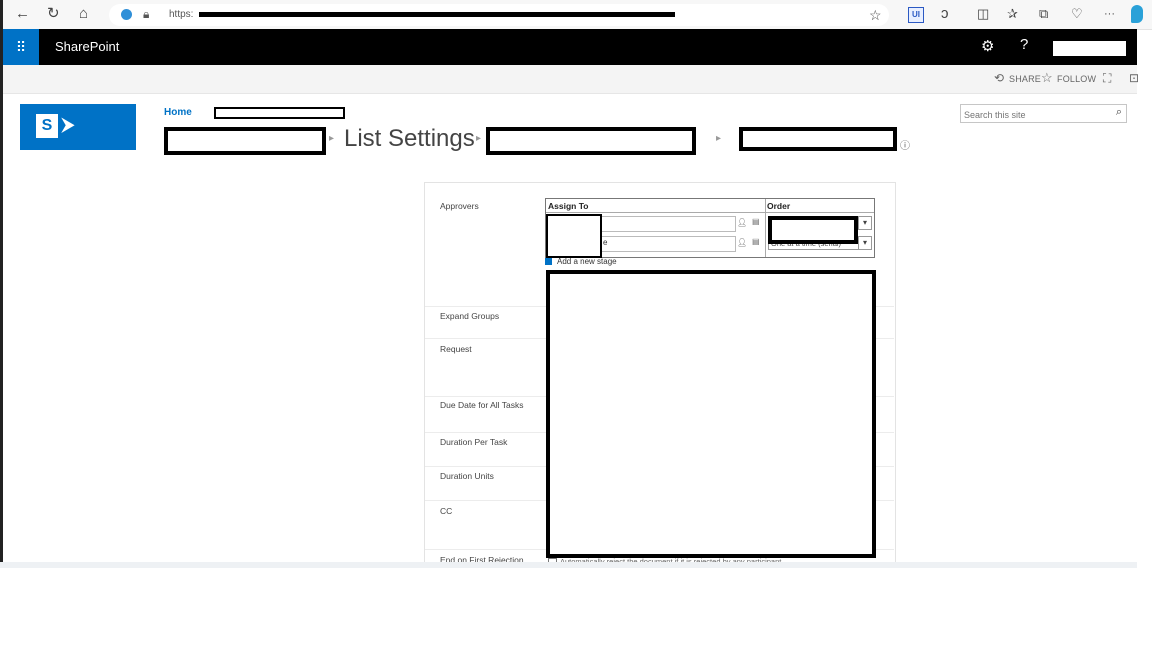  What do you see at coordinates (571, 79) in the screenshot?
I see `ribbon-row: ⟲ SHARE ☆ FOLLOW ⛶ ⊡` at bounding box center [571, 79].